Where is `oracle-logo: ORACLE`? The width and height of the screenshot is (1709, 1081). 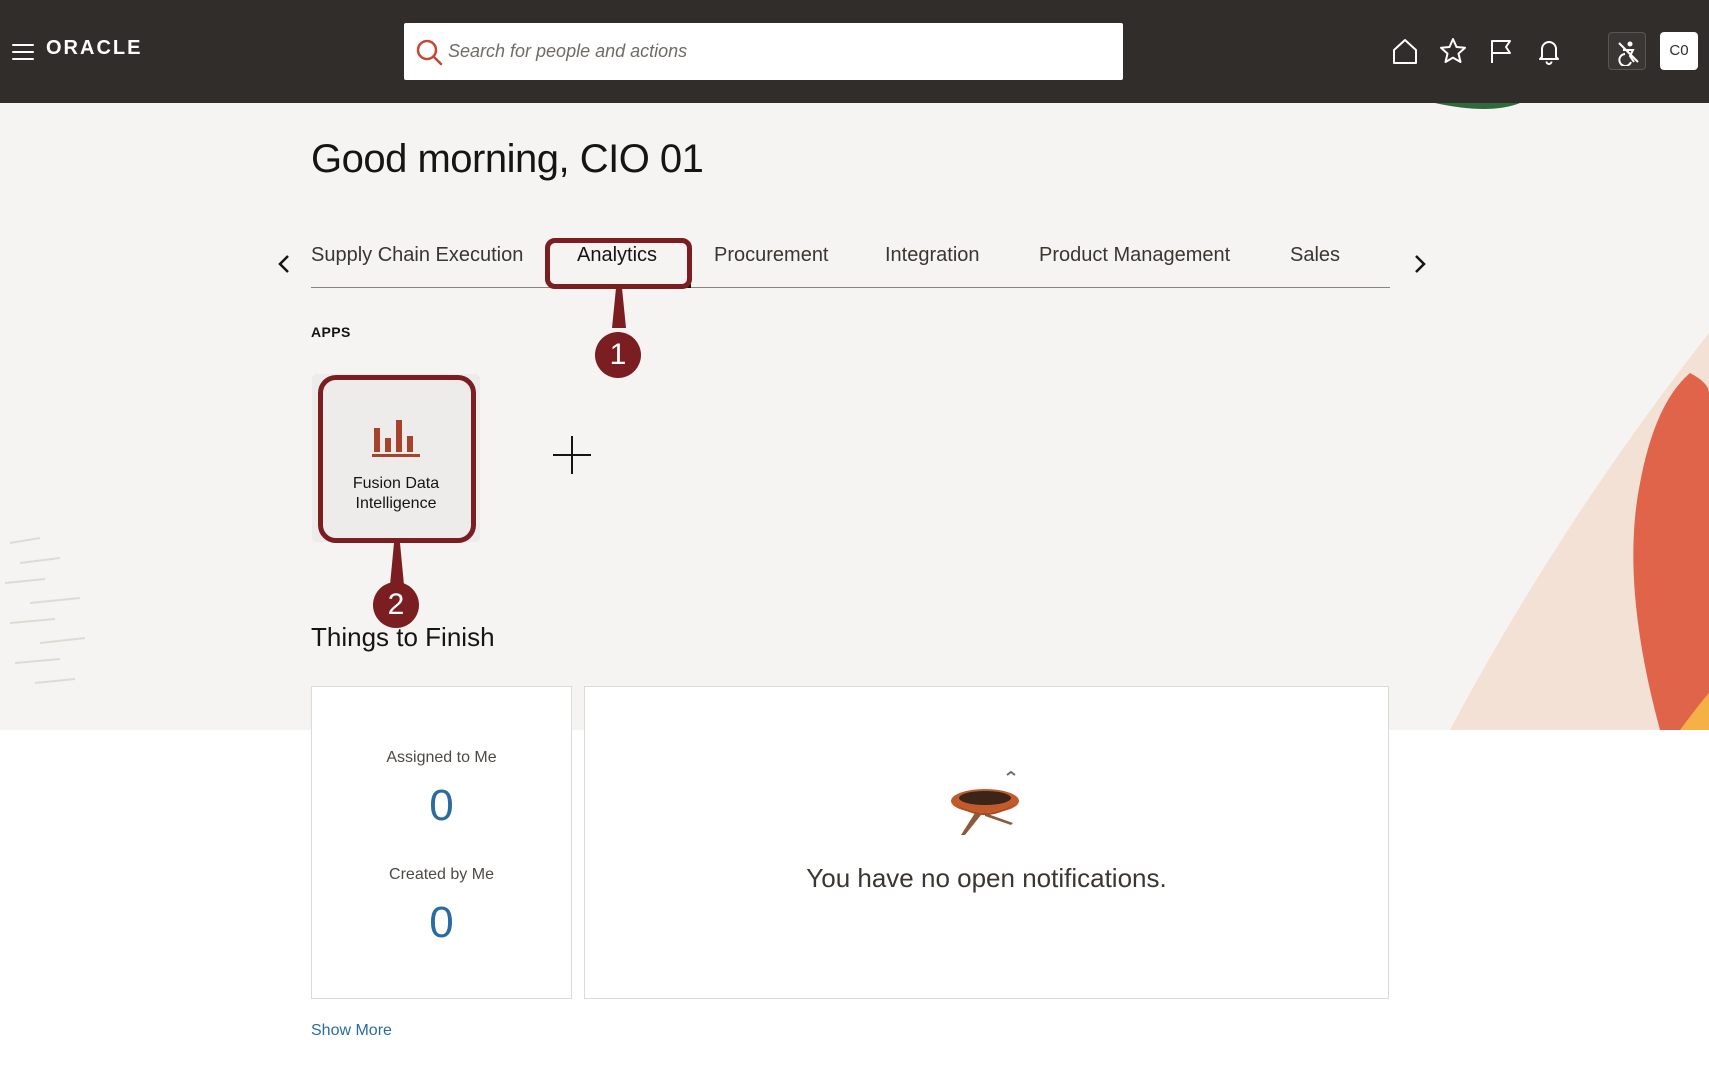 oracle-logo: ORACLE is located at coordinates (94, 48).